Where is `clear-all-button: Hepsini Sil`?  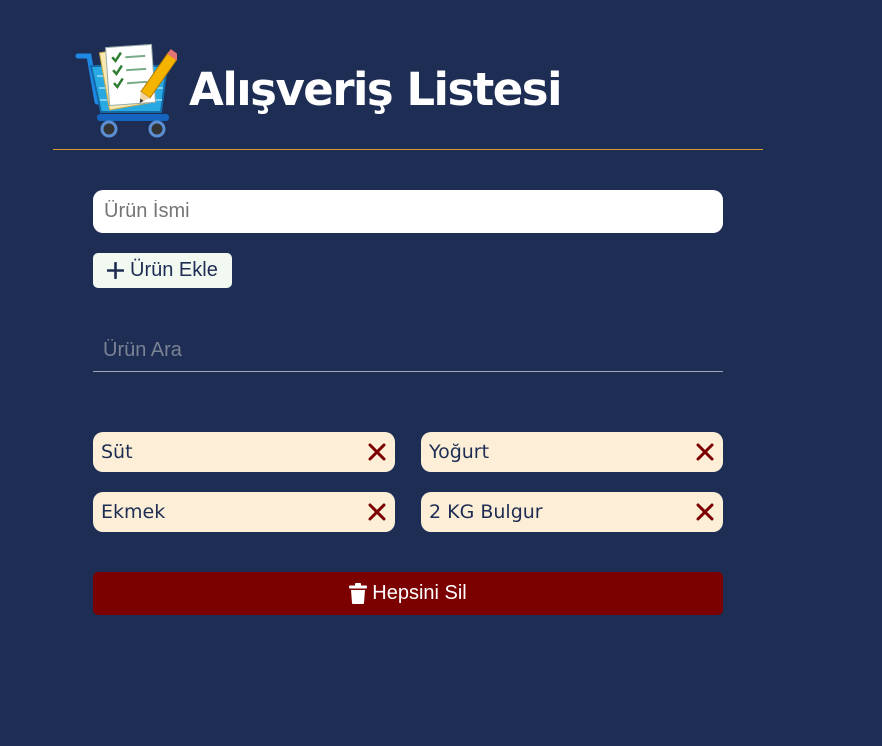 clear-all-button: Hepsini Sil is located at coordinates (408, 593).